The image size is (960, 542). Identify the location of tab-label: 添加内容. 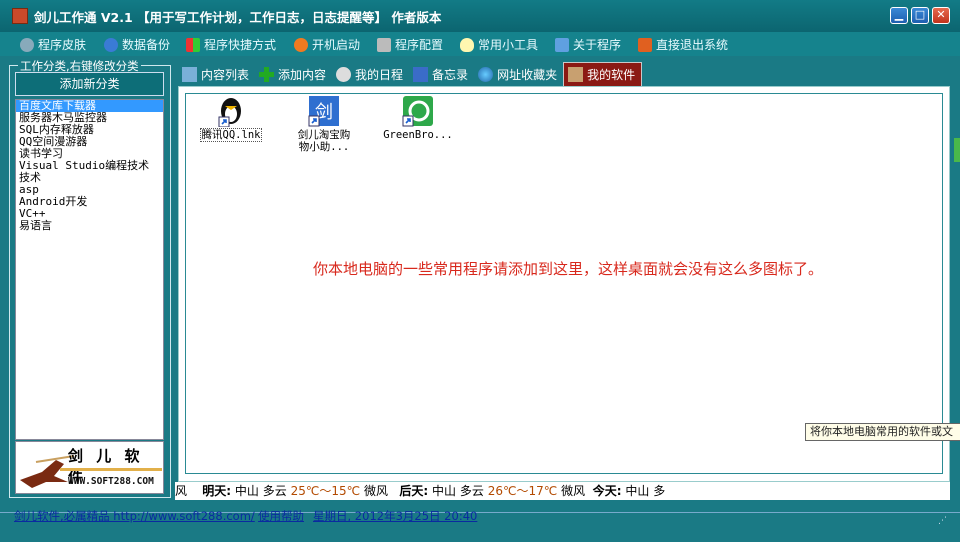
(302, 74).